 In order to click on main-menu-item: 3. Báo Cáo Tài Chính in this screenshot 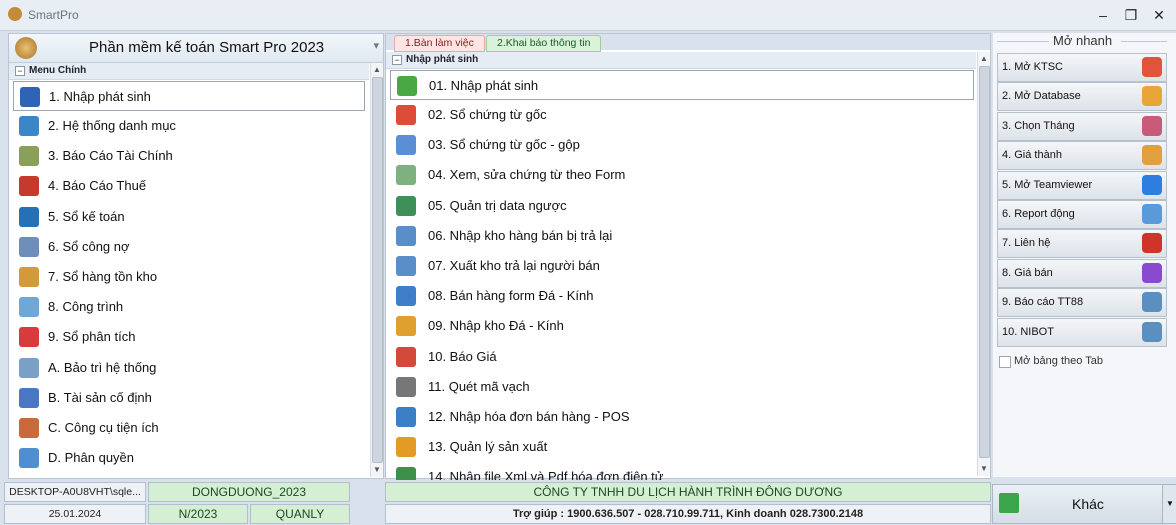, I will do `click(189, 156)`.